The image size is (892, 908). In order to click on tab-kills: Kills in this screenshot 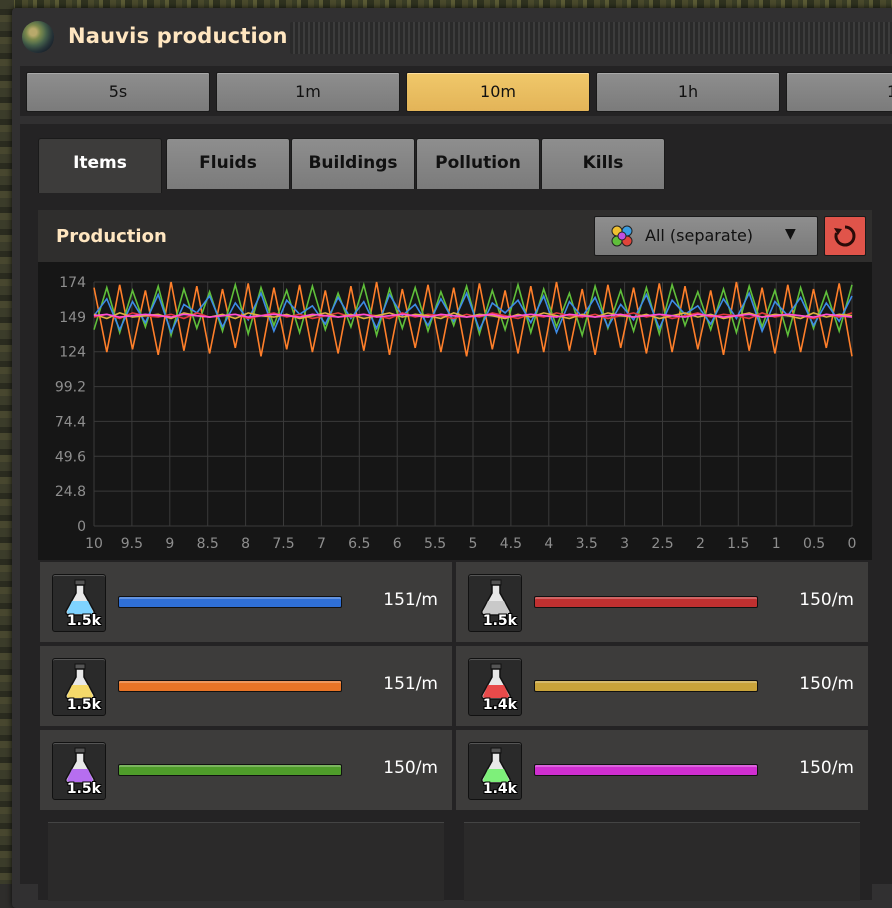, I will do `click(603, 163)`.